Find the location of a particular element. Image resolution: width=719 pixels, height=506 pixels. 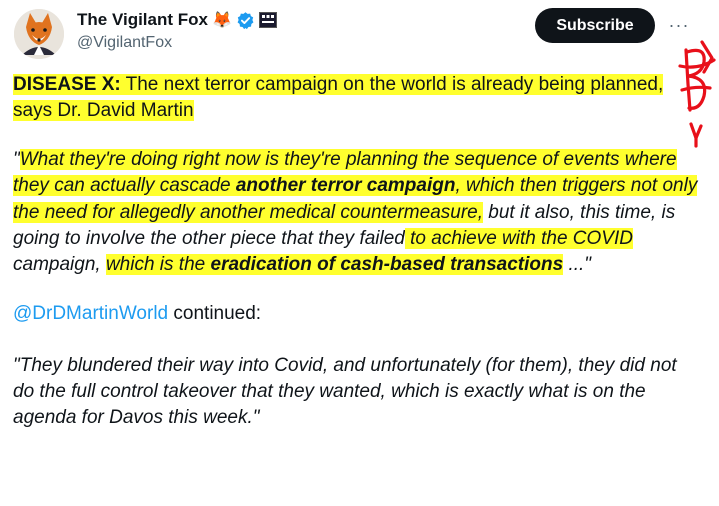

quote-segment-e: to achieve with the COVID is located at coordinates (518, 238).